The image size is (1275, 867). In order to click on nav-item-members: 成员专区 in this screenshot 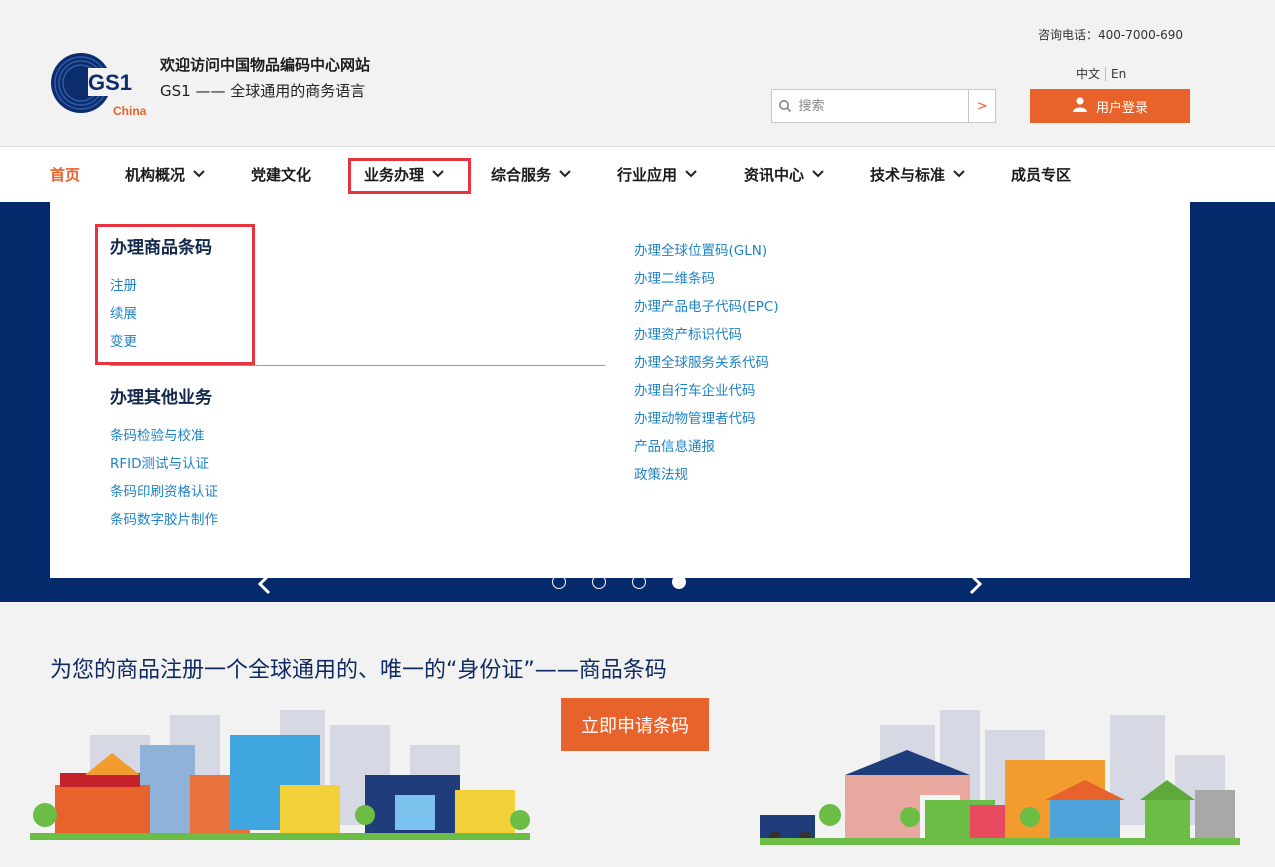, I will do `click(1041, 174)`.